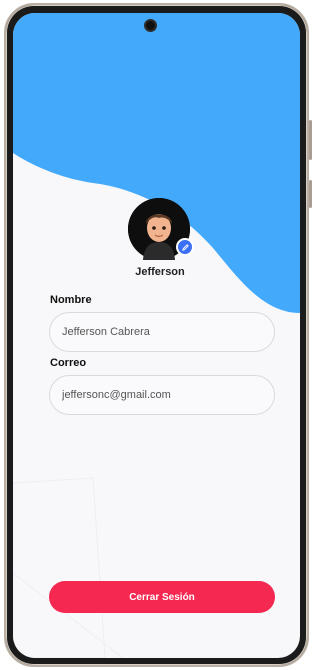  What do you see at coordinates (71, 300) in the screenshot?
I see `name-label: Nombre` at bounding box center [71, 300].